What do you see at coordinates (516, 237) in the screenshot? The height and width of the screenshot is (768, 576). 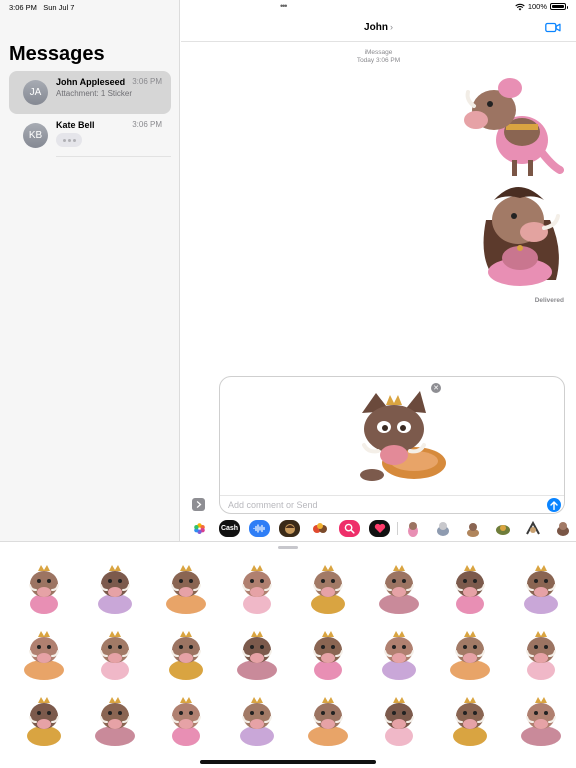 I see `sent-sticker-warthog-long-hair` at bounding box center [516, 237].